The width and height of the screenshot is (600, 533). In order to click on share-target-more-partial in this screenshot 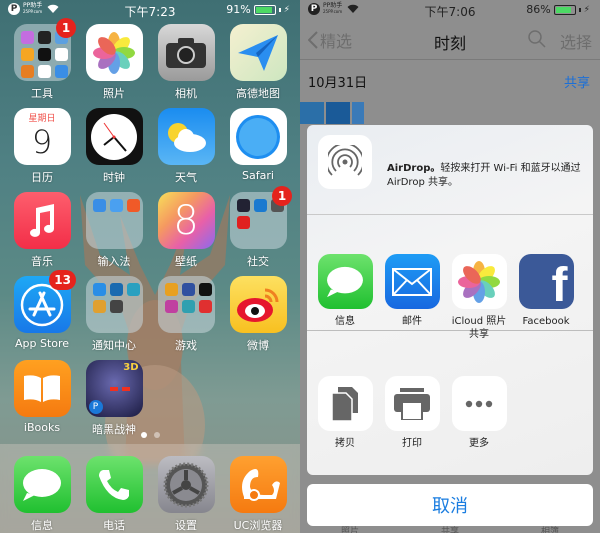, I will do `click(588, 281)`.